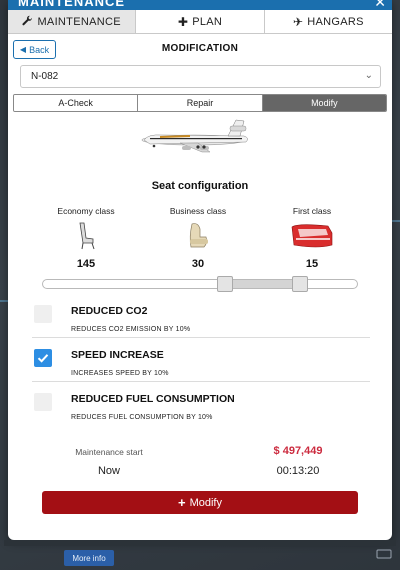  Describe the element at coordinates (298, 21) in the screenshot. I see `plane-icon: ✈` at that location.